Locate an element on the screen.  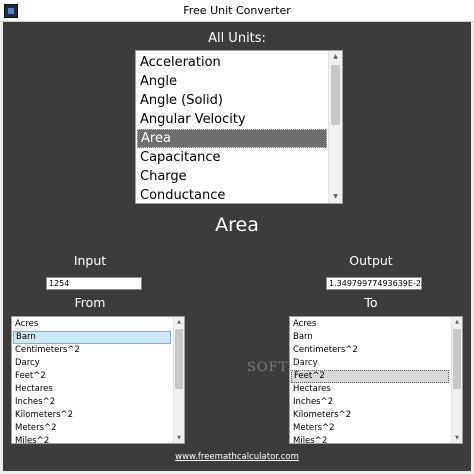
category-title: Area is located at coordinates (237, 225).